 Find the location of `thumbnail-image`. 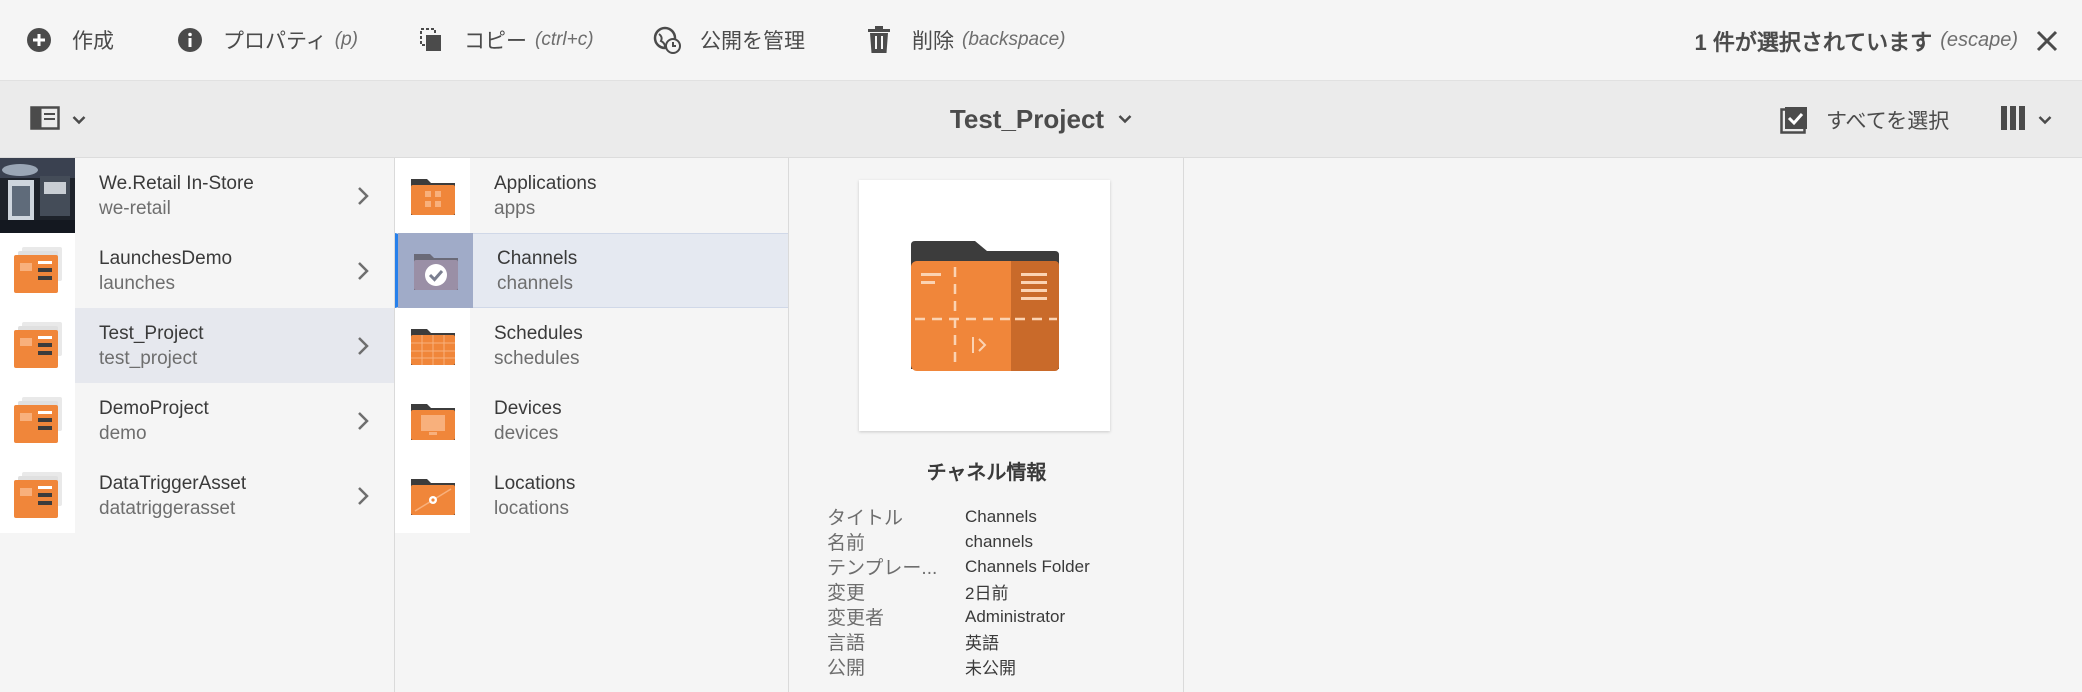

thumbnail-image is located at coordinates (37, 195).